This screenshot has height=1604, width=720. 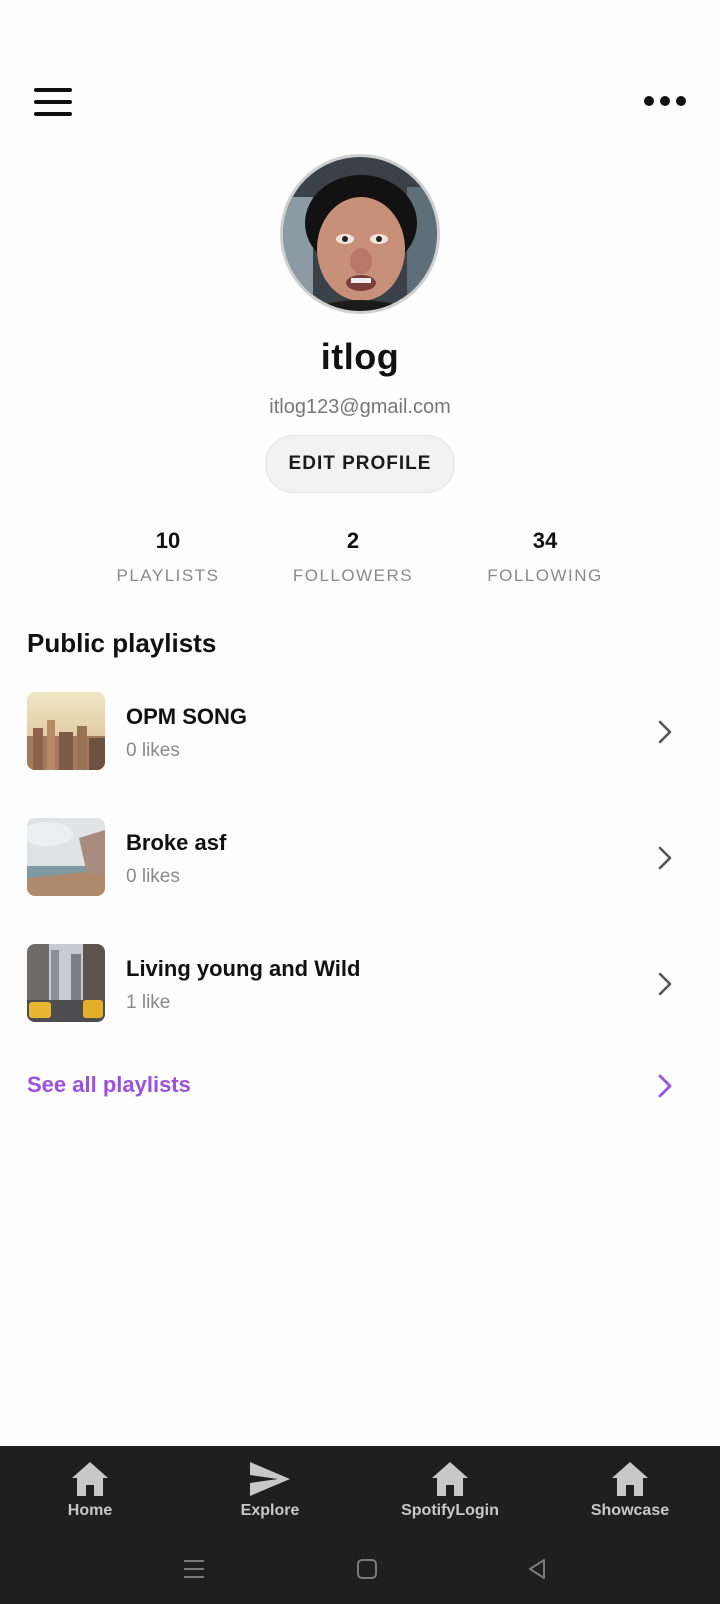 I want to click on stat-following: 34 FOLLOWING, so click(x=545, y=557).